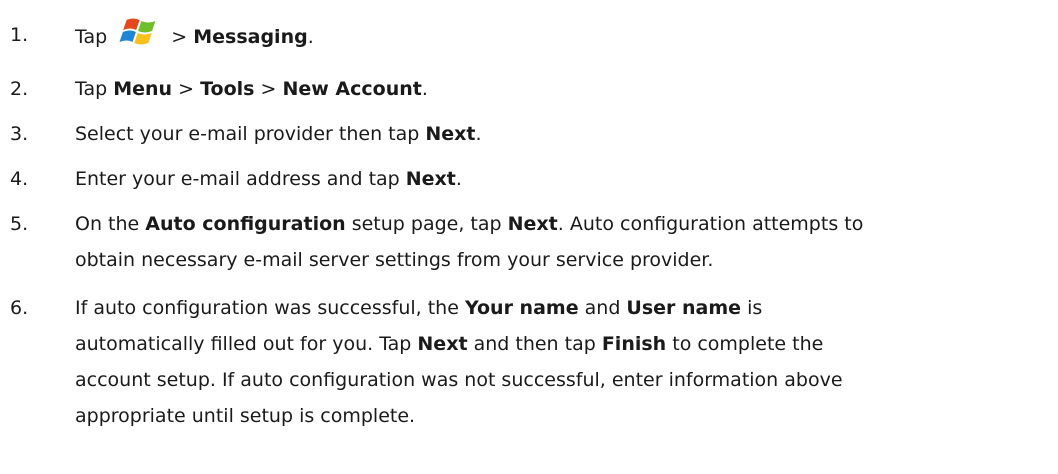 This screenshot has height=474, width=1058. I want to click on step-text: Tap > Messaging., so click(562, 36).